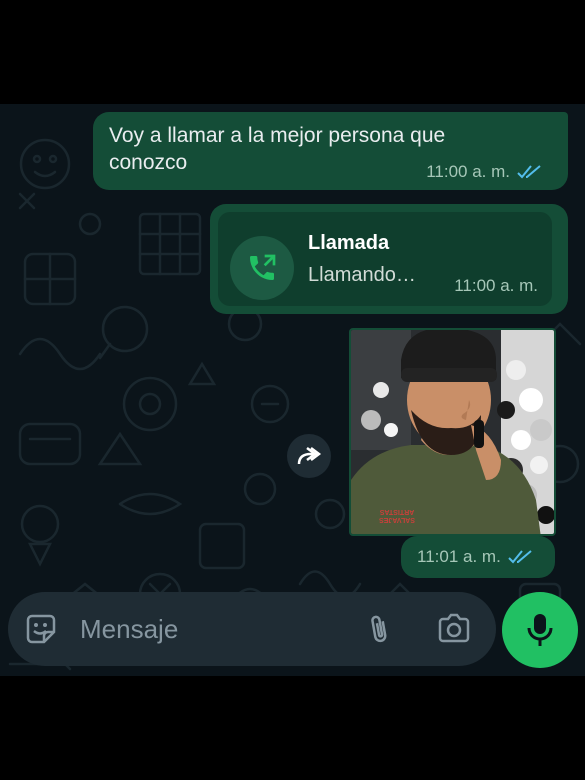  I want to click on photo-meta-bubble: 11:01 a. m., so click(478, 557).